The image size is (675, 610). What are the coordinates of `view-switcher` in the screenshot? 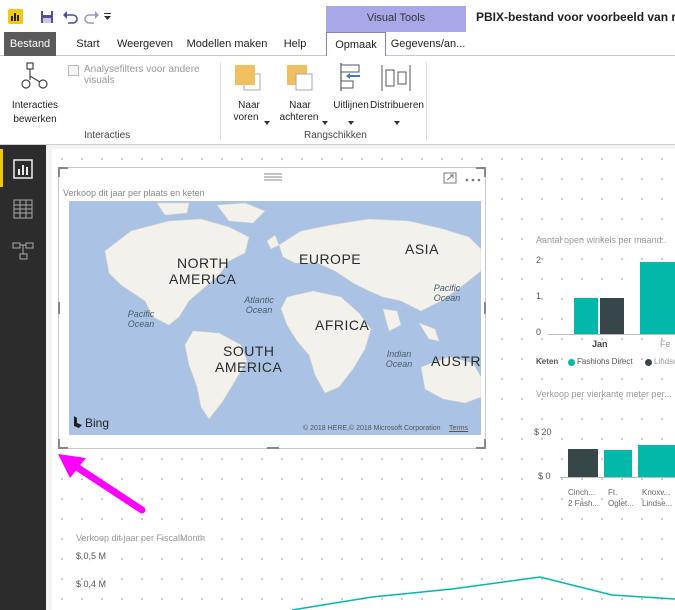 It's located at (23, 377).